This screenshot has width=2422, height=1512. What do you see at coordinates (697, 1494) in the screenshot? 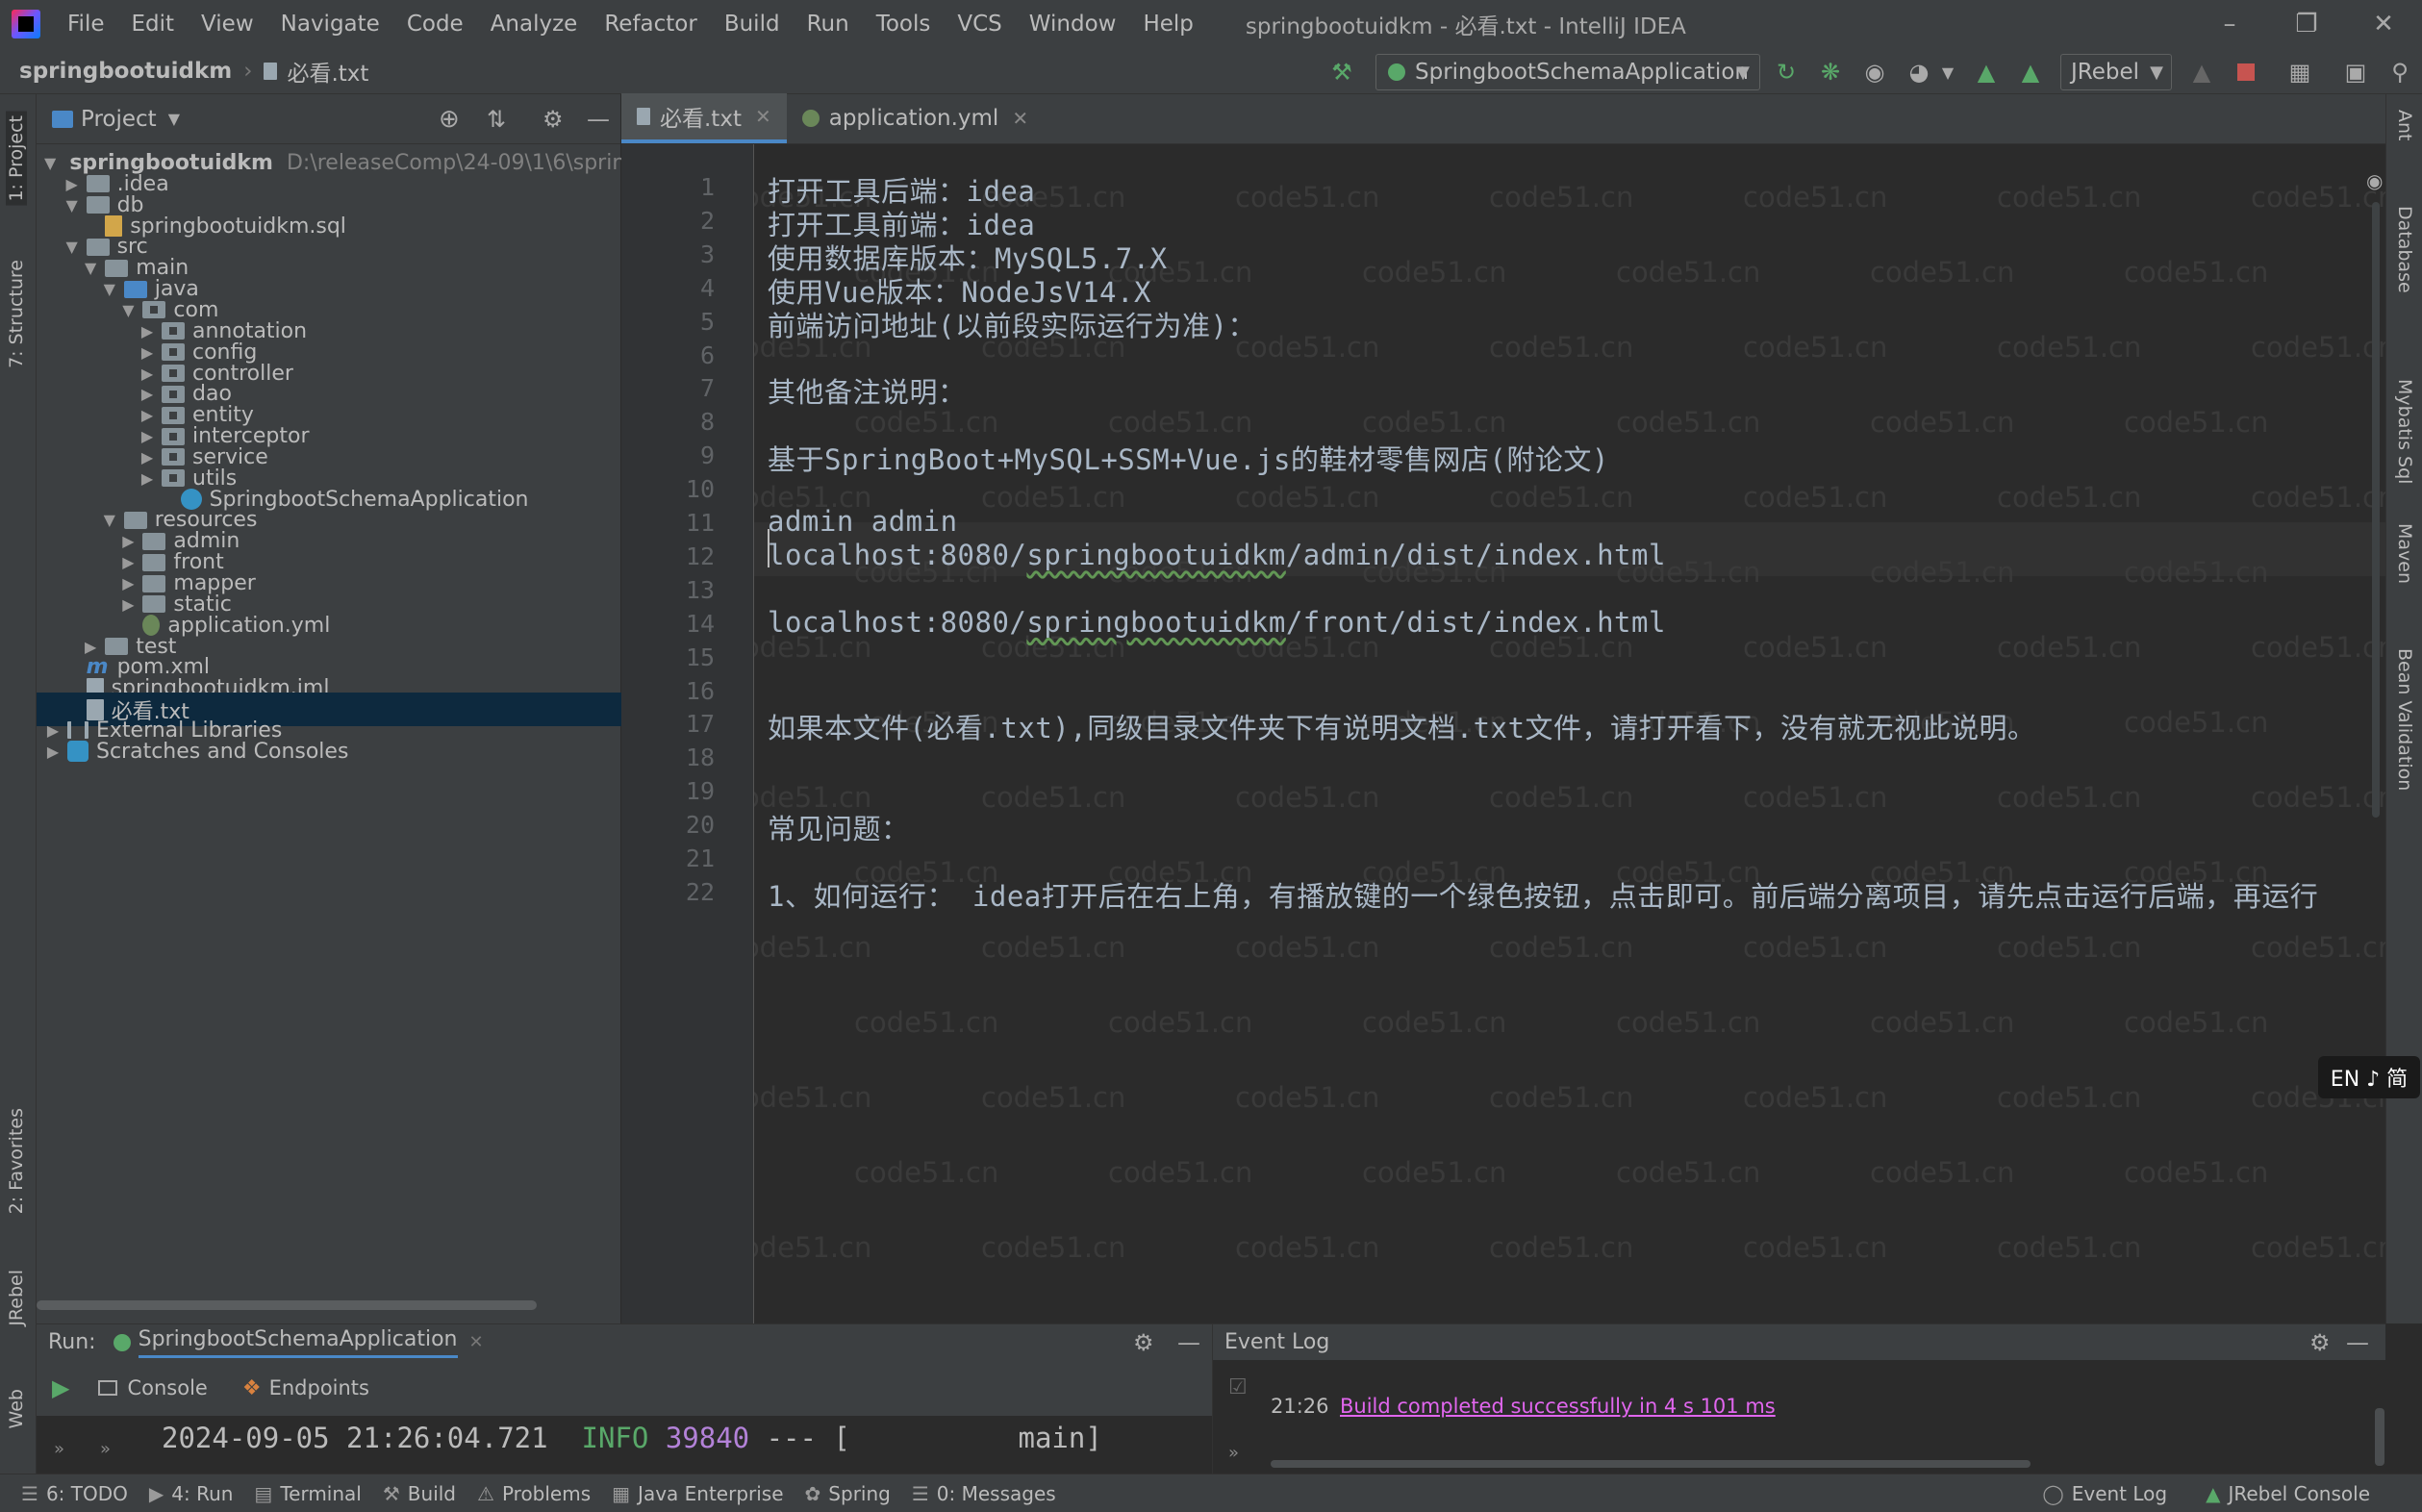
I see `status-java-enterprise: ▦ Java Enterprise` at bounding box center [697, 1494].